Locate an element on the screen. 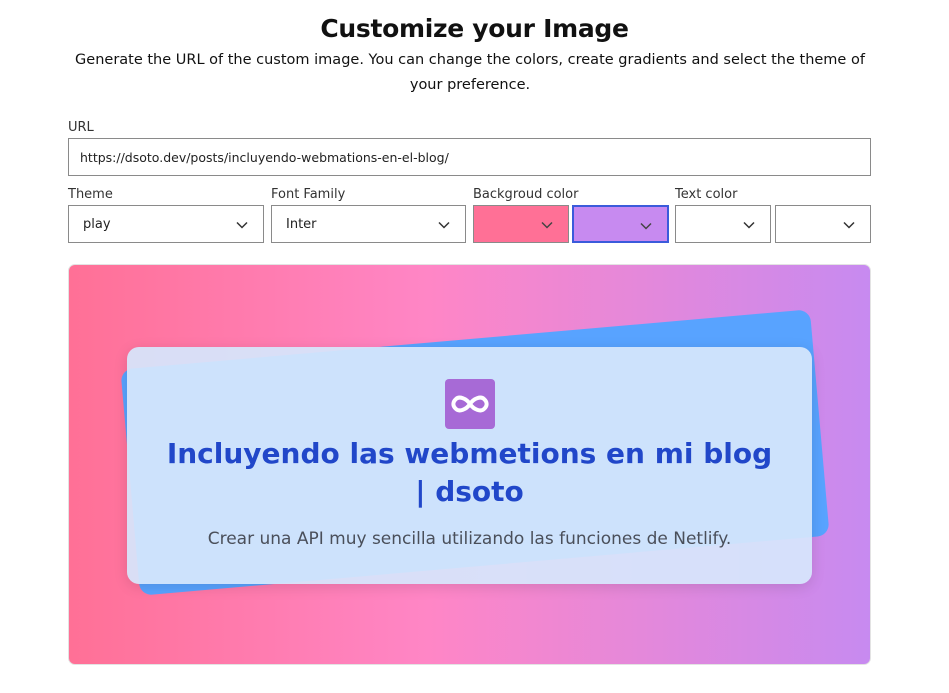  url-label: URL is located at coordinates (81, 127).